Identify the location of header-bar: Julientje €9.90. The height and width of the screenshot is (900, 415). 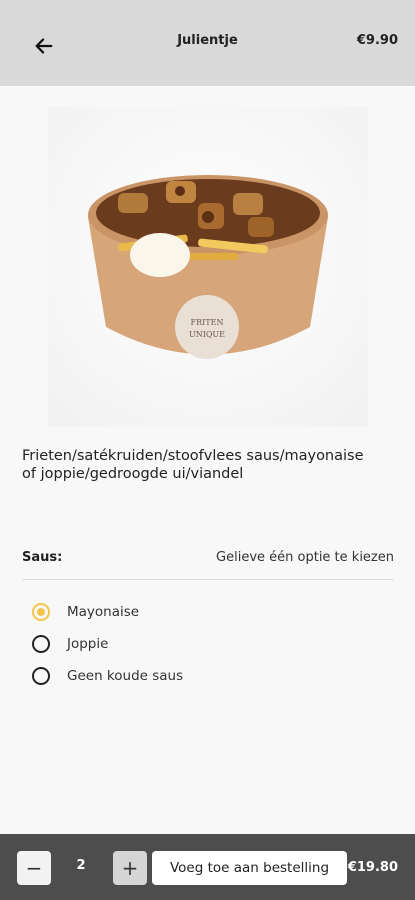
(207, 43).